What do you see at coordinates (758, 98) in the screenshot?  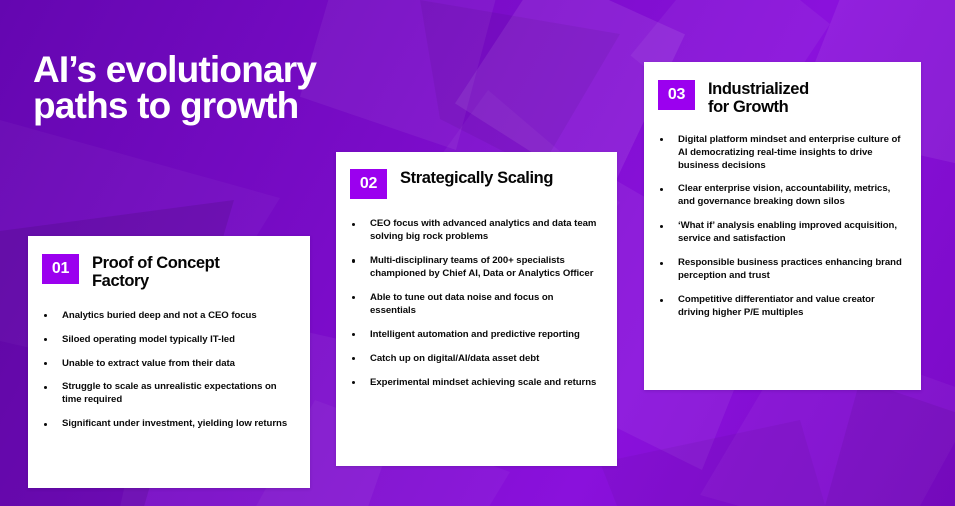 I see `card-title: Industrialized for Growth` at bounding box center [758, 98].